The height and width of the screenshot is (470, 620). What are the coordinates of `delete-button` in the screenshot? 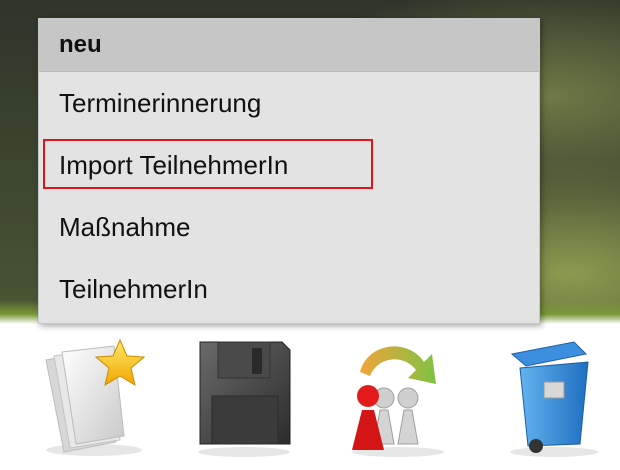 It's located at (554, 397).